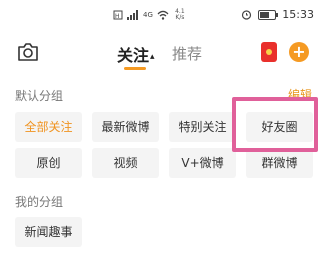 This screenshot has height=268, width=328. Describe the element at coordinates (125, 163) in the screenshot. I see `chip-video: 视频` at that location.